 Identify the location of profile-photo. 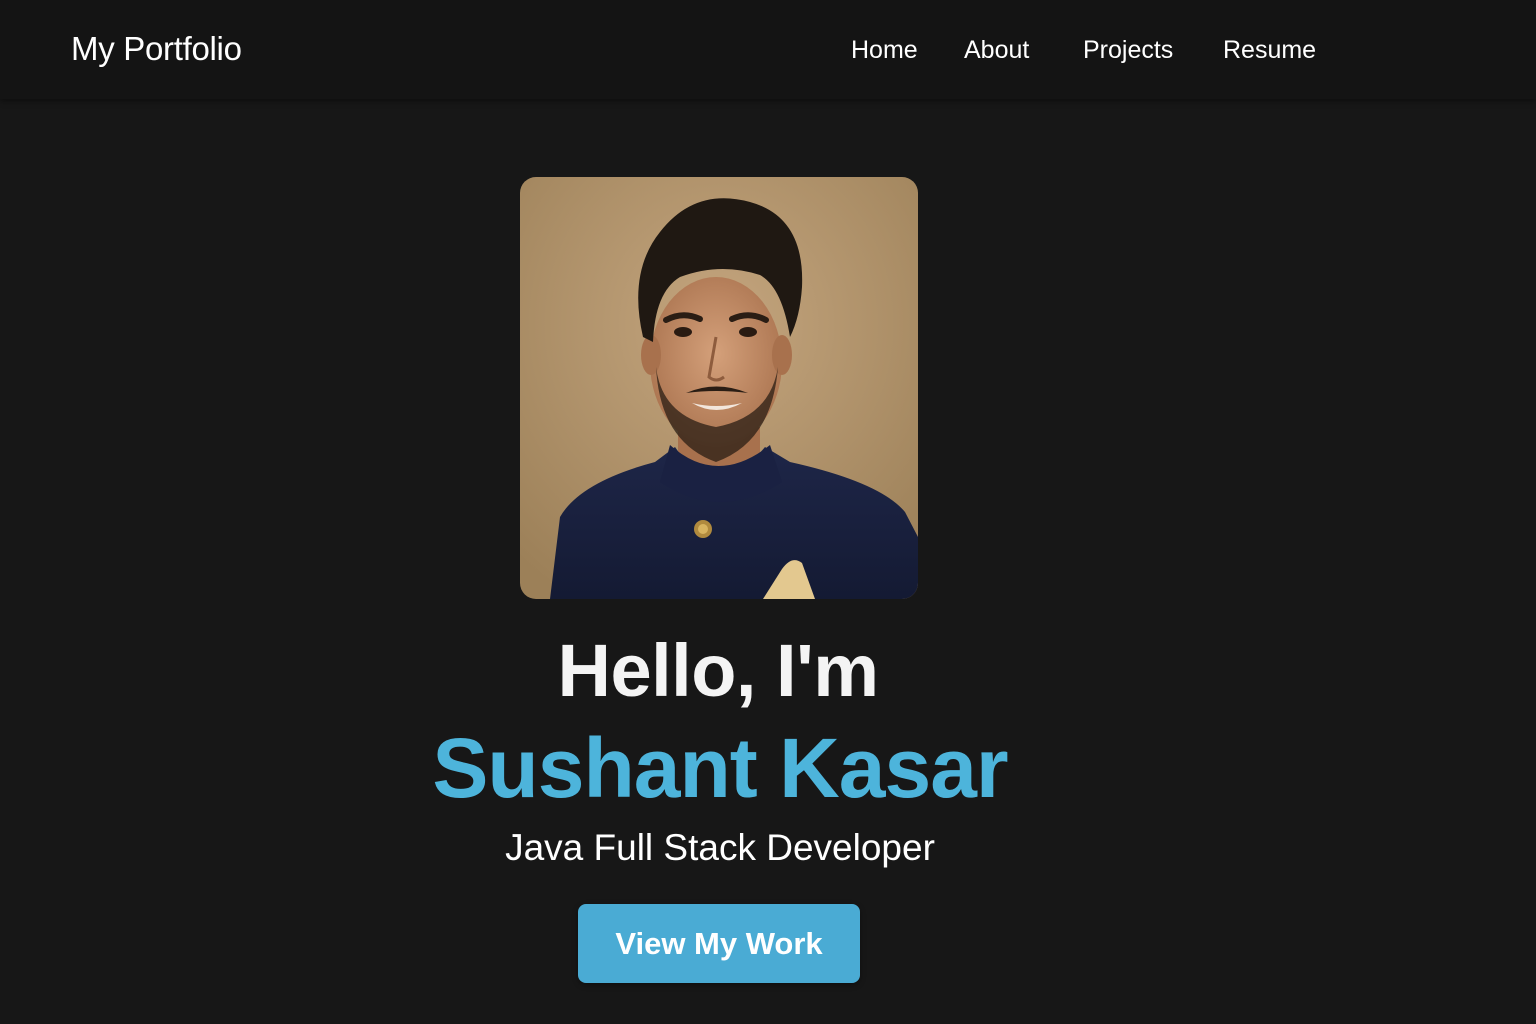
(719, 388).